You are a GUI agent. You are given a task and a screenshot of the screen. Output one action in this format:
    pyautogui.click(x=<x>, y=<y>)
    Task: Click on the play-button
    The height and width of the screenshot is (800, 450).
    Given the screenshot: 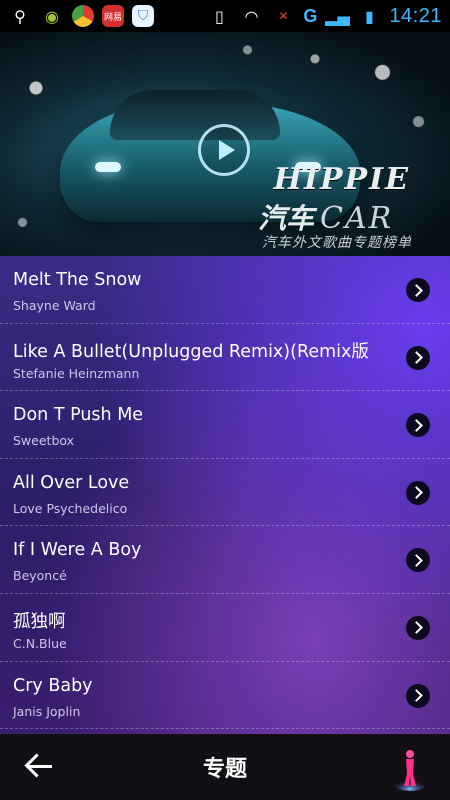 What is the action you would take?
    pyautogui.click(x=224, y=150)
    